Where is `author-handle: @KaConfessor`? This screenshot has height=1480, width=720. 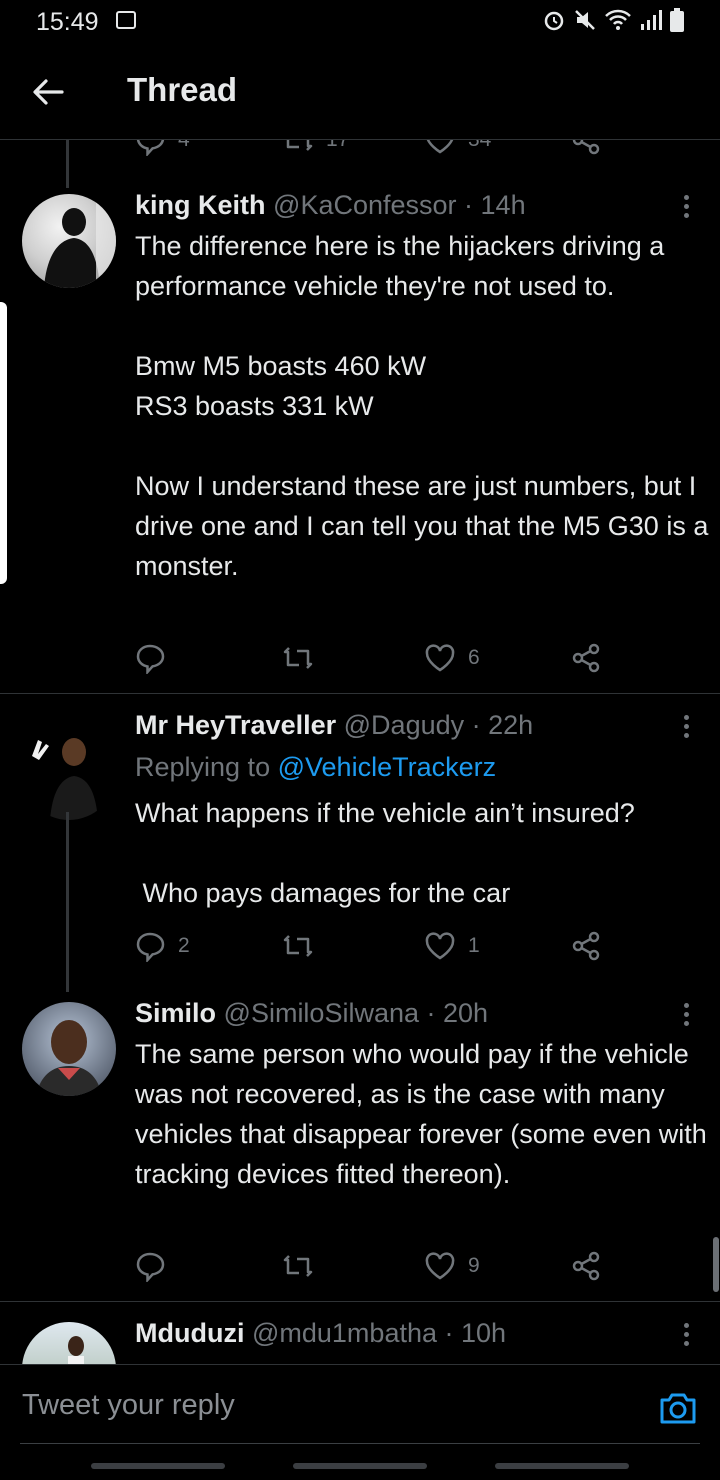
author-handle: @KaConfessor is located at coordinates (365, 205).